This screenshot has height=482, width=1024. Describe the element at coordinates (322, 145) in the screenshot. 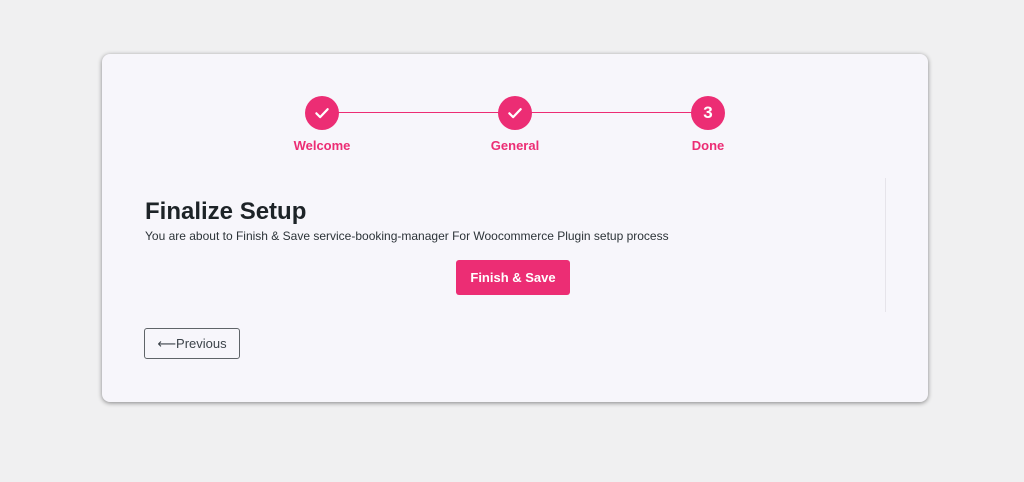

I see `step-welcome-label: Welcome` at that location.